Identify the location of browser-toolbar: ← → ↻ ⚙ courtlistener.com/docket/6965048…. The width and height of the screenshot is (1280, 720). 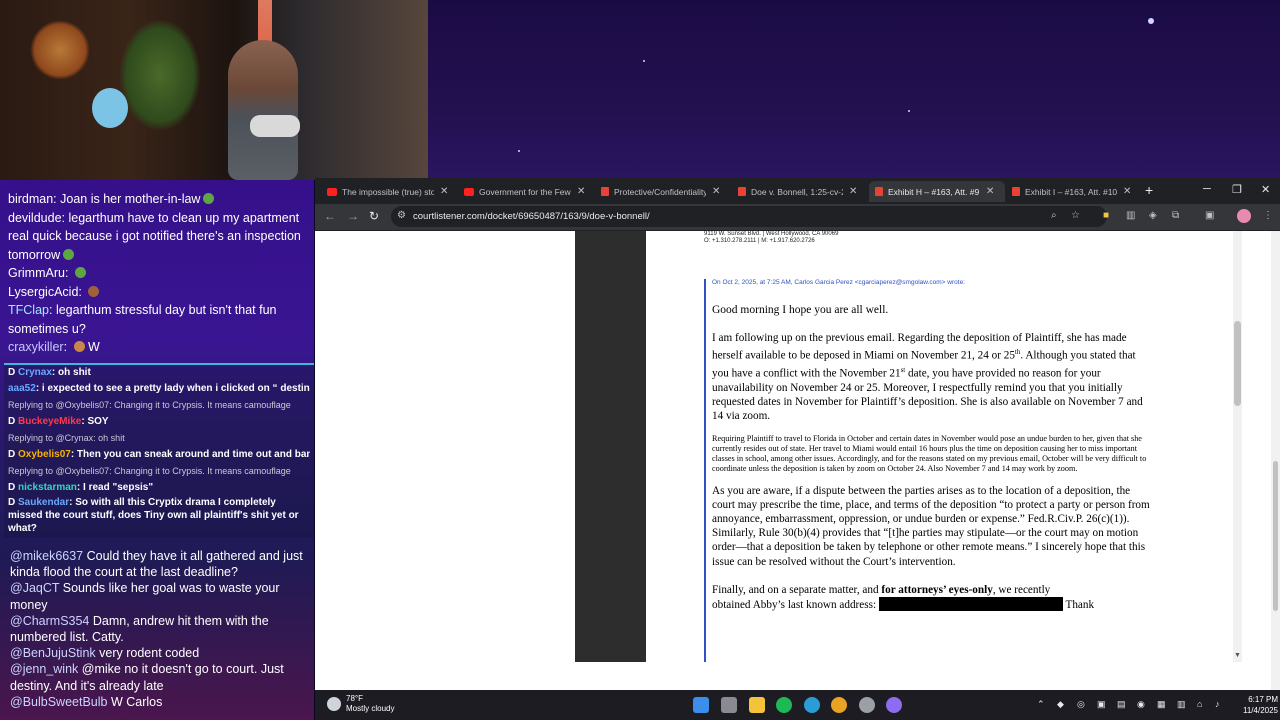
(797, 217).